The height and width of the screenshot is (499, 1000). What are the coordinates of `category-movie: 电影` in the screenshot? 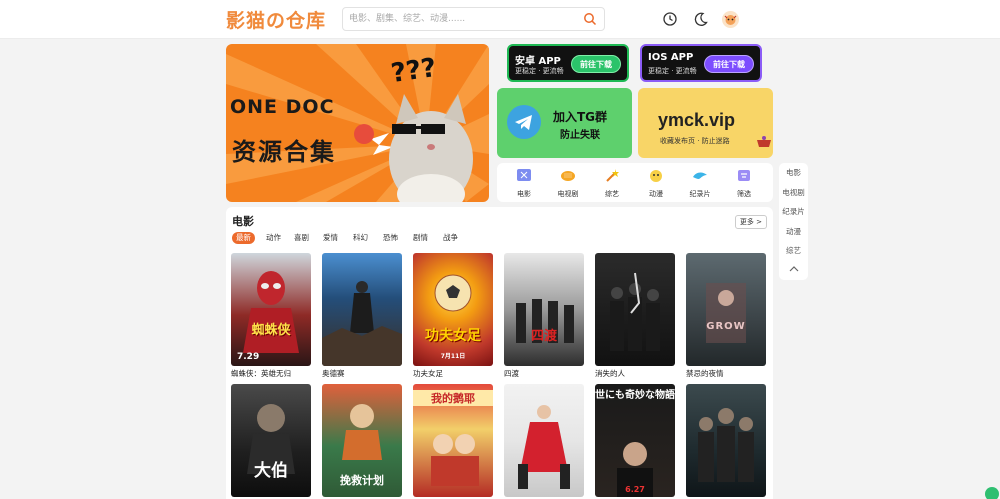 It's located at (524, 183).